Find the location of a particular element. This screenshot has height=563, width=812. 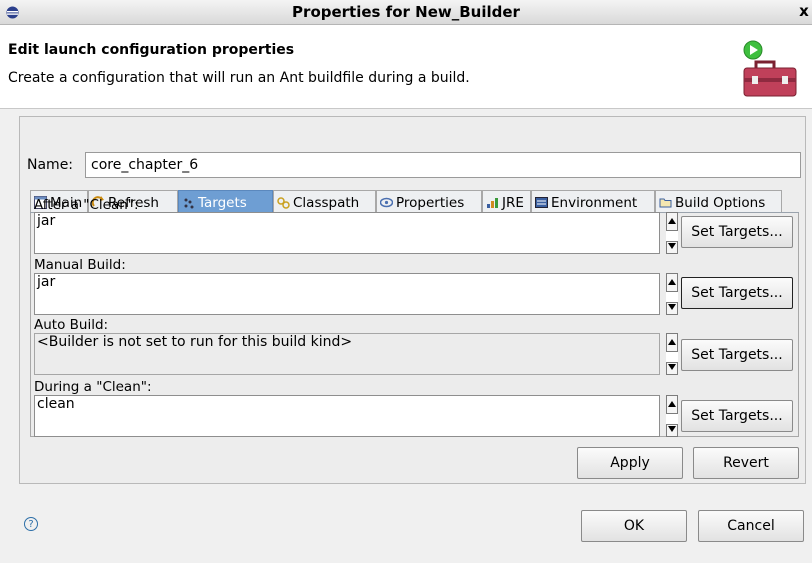

during-clean-label: During a "Clean": is located at coordinates (93, 387).